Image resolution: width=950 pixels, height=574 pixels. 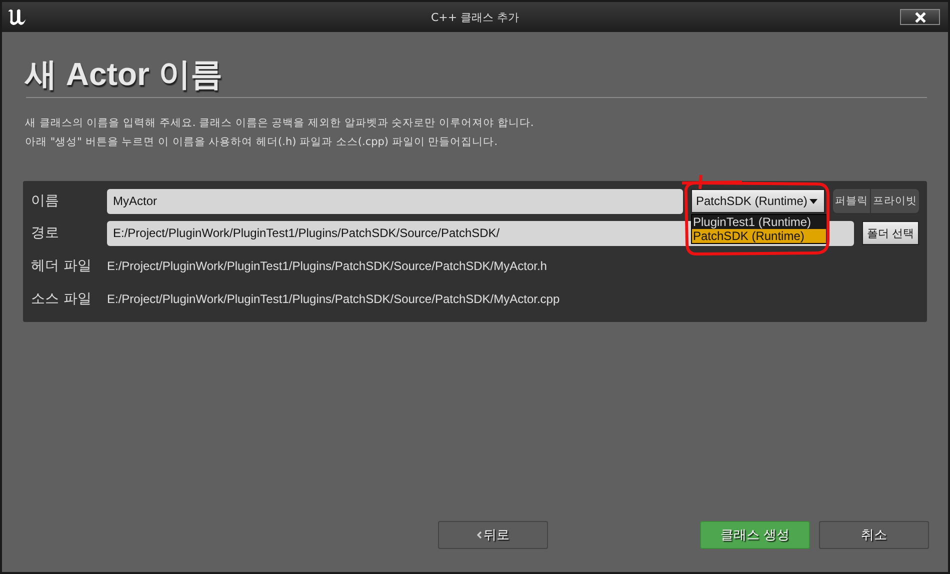 I want to click on module-dropdown: PatchSDK (Runtime), so click(x=758, y=201).